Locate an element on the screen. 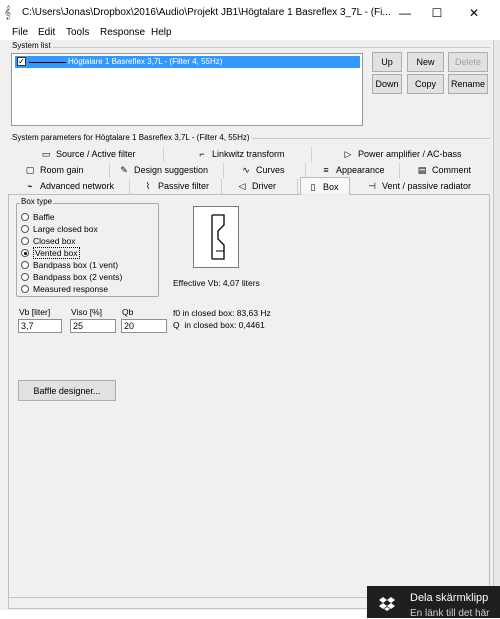 This screenshot has height=619, width=500. tab-source-active-filter: ▭ Source / Active filter is located at coordinates (88, 154).